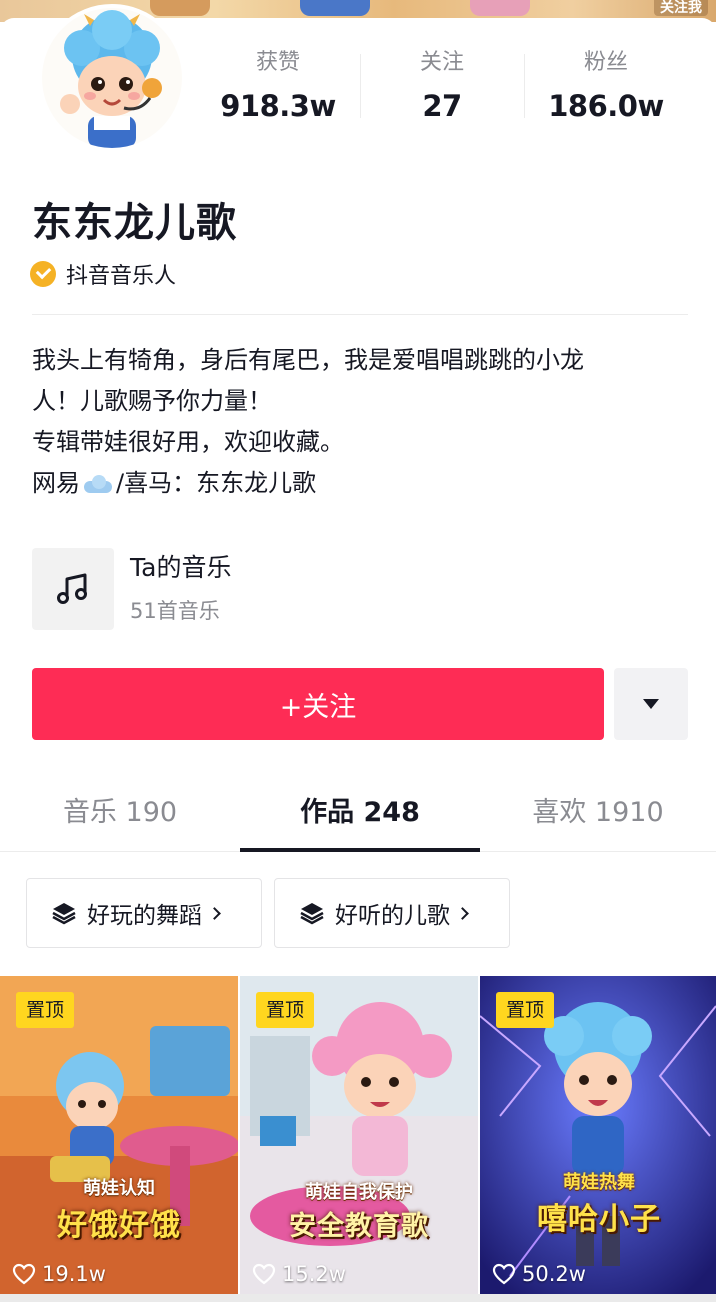 The height and width of the screenshot is (1302, 716). I want to click on tab-music: 音乐 190, so click(120, 819).